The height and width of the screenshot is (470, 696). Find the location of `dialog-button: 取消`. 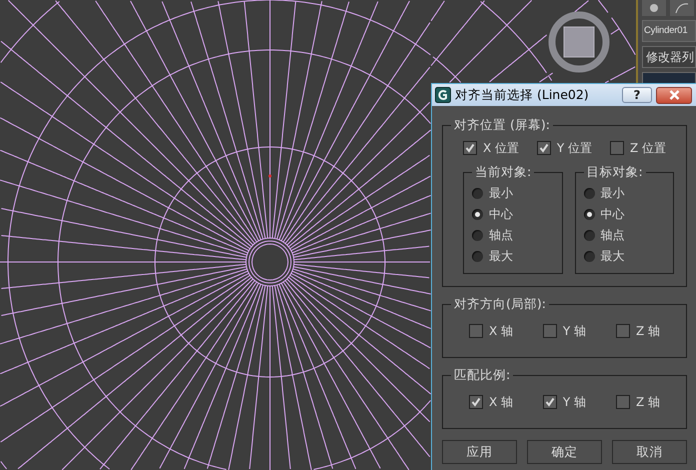

dialog-button: 取消 is located at coordinates (649, 452).